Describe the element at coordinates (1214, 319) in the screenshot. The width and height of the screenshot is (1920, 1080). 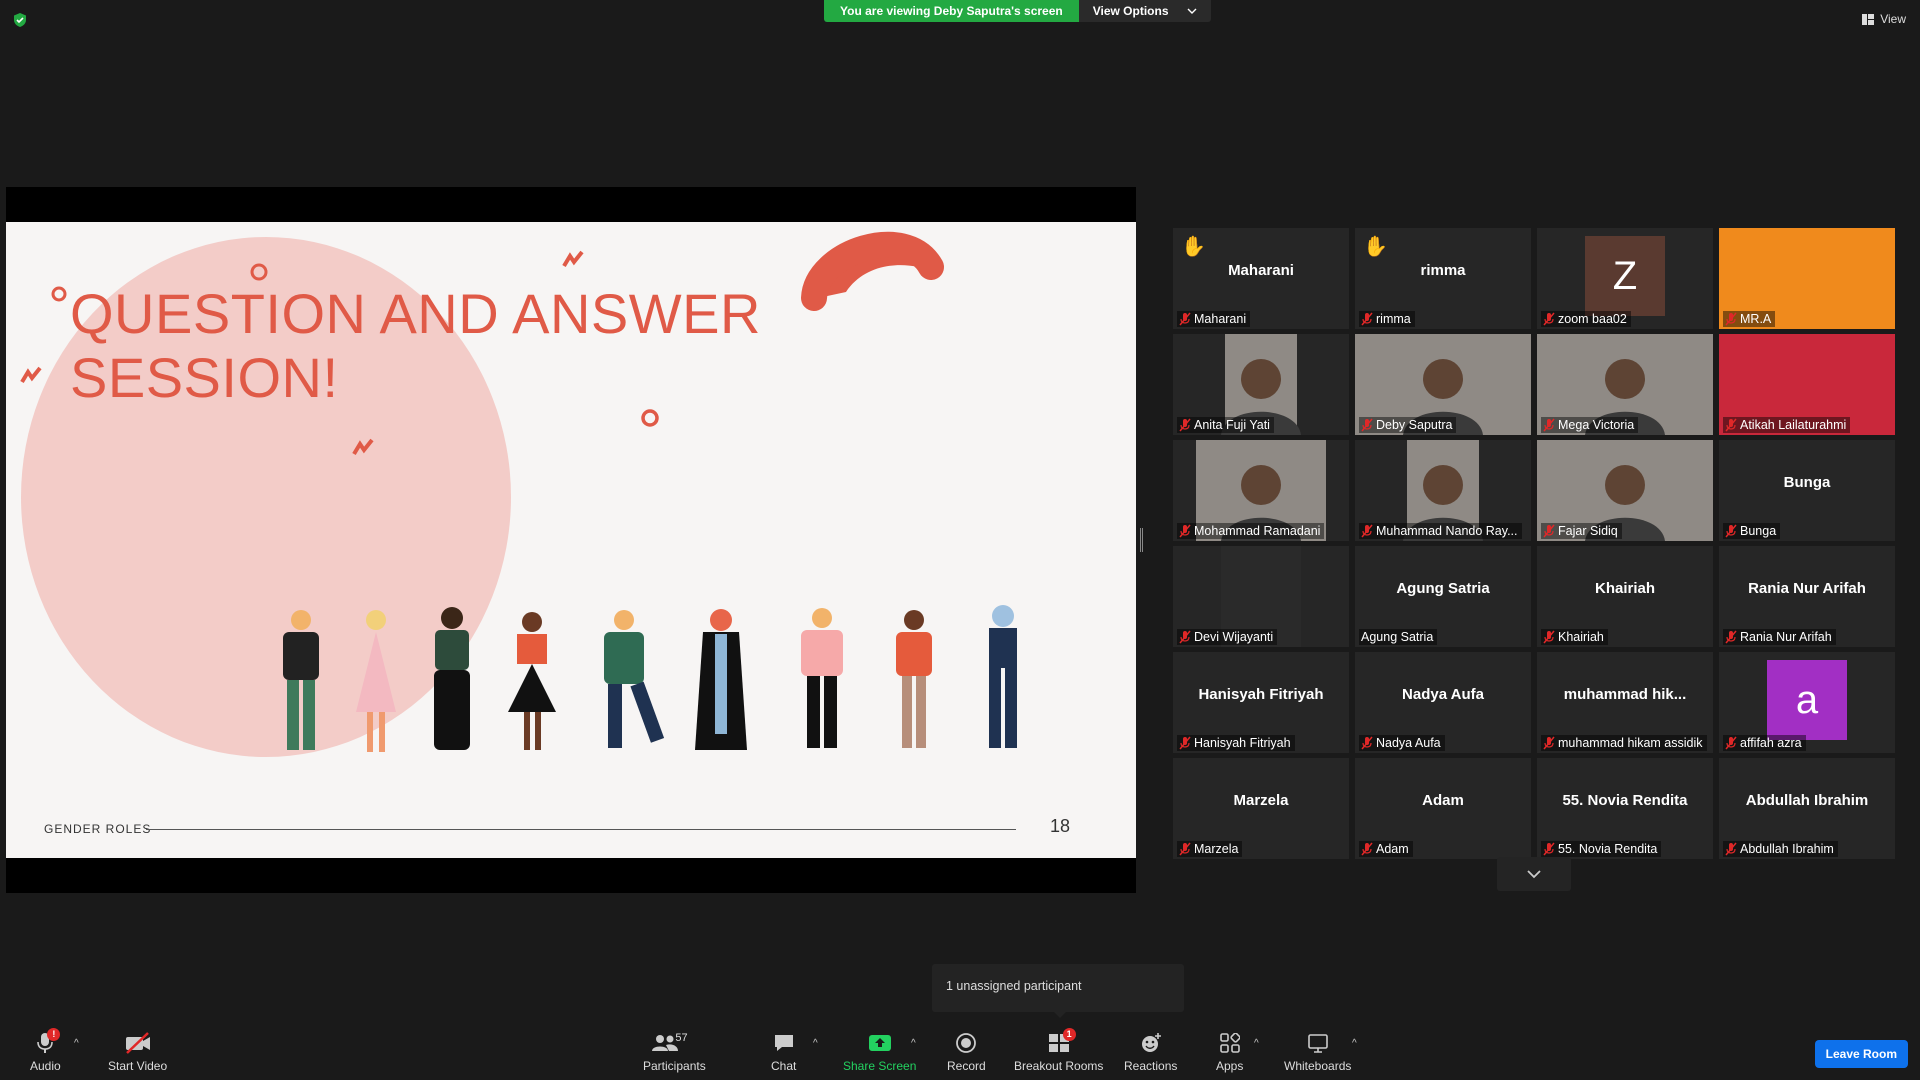
I see `participant-name-label: Maharani` at that location.